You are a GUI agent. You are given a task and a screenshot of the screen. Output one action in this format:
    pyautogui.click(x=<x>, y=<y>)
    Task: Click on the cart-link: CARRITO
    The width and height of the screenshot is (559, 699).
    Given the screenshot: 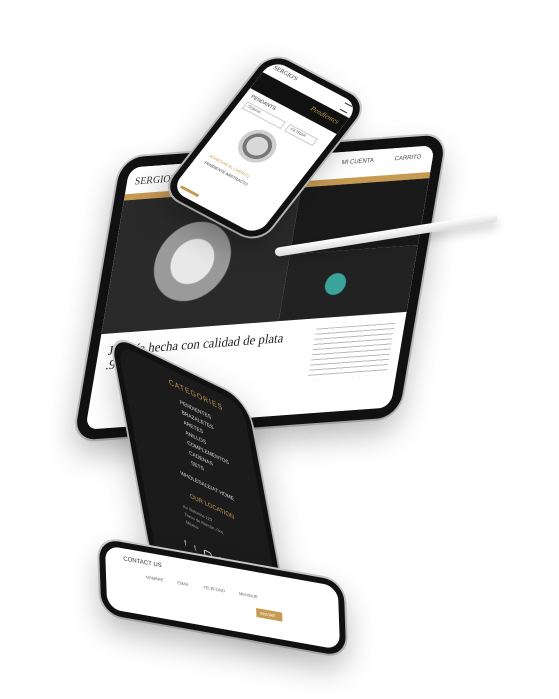 What is the action you would take?
    pyautogui.click(x=408, y=158)
    